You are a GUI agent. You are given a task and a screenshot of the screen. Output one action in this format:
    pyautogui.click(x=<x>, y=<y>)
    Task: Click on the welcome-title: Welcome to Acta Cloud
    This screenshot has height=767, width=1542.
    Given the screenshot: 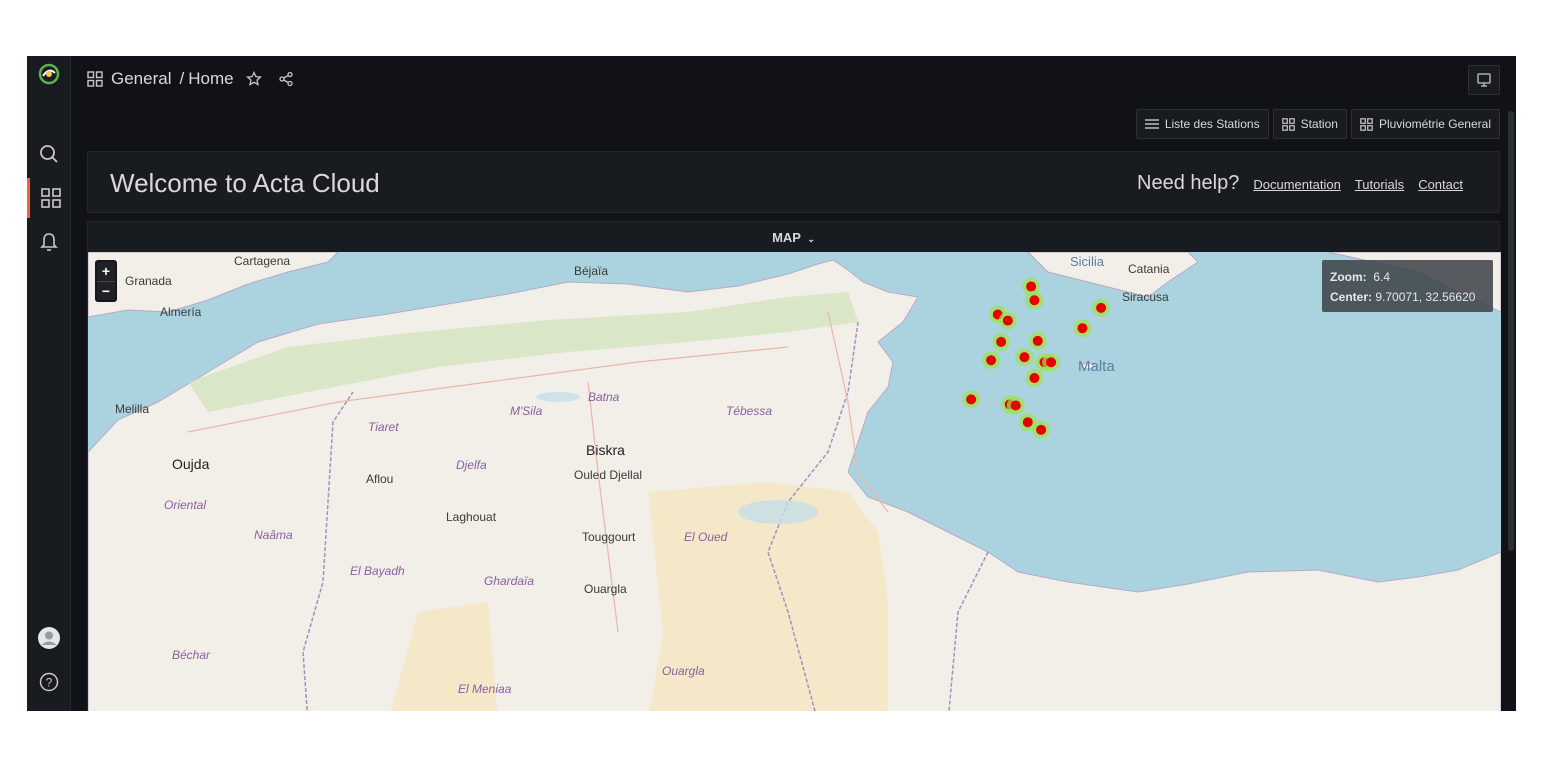 What is the action you would take?
    pyautogui.click(x=245, y=183)
    